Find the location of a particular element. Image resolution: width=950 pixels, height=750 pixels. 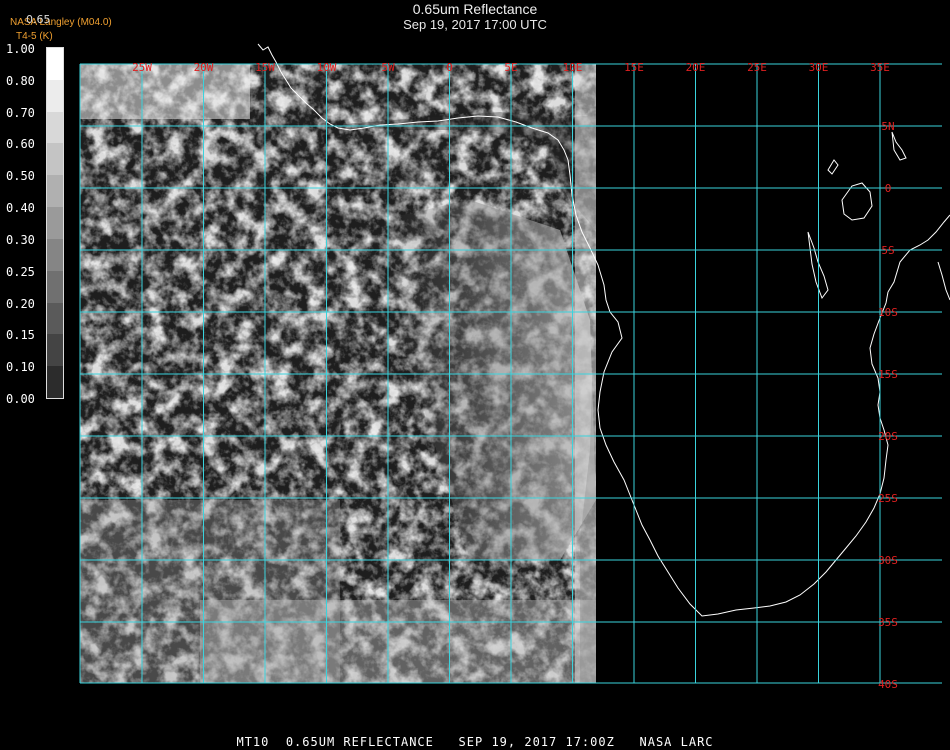

chart-title: 0.65um Reflectance is located at coordinates (475, 9).